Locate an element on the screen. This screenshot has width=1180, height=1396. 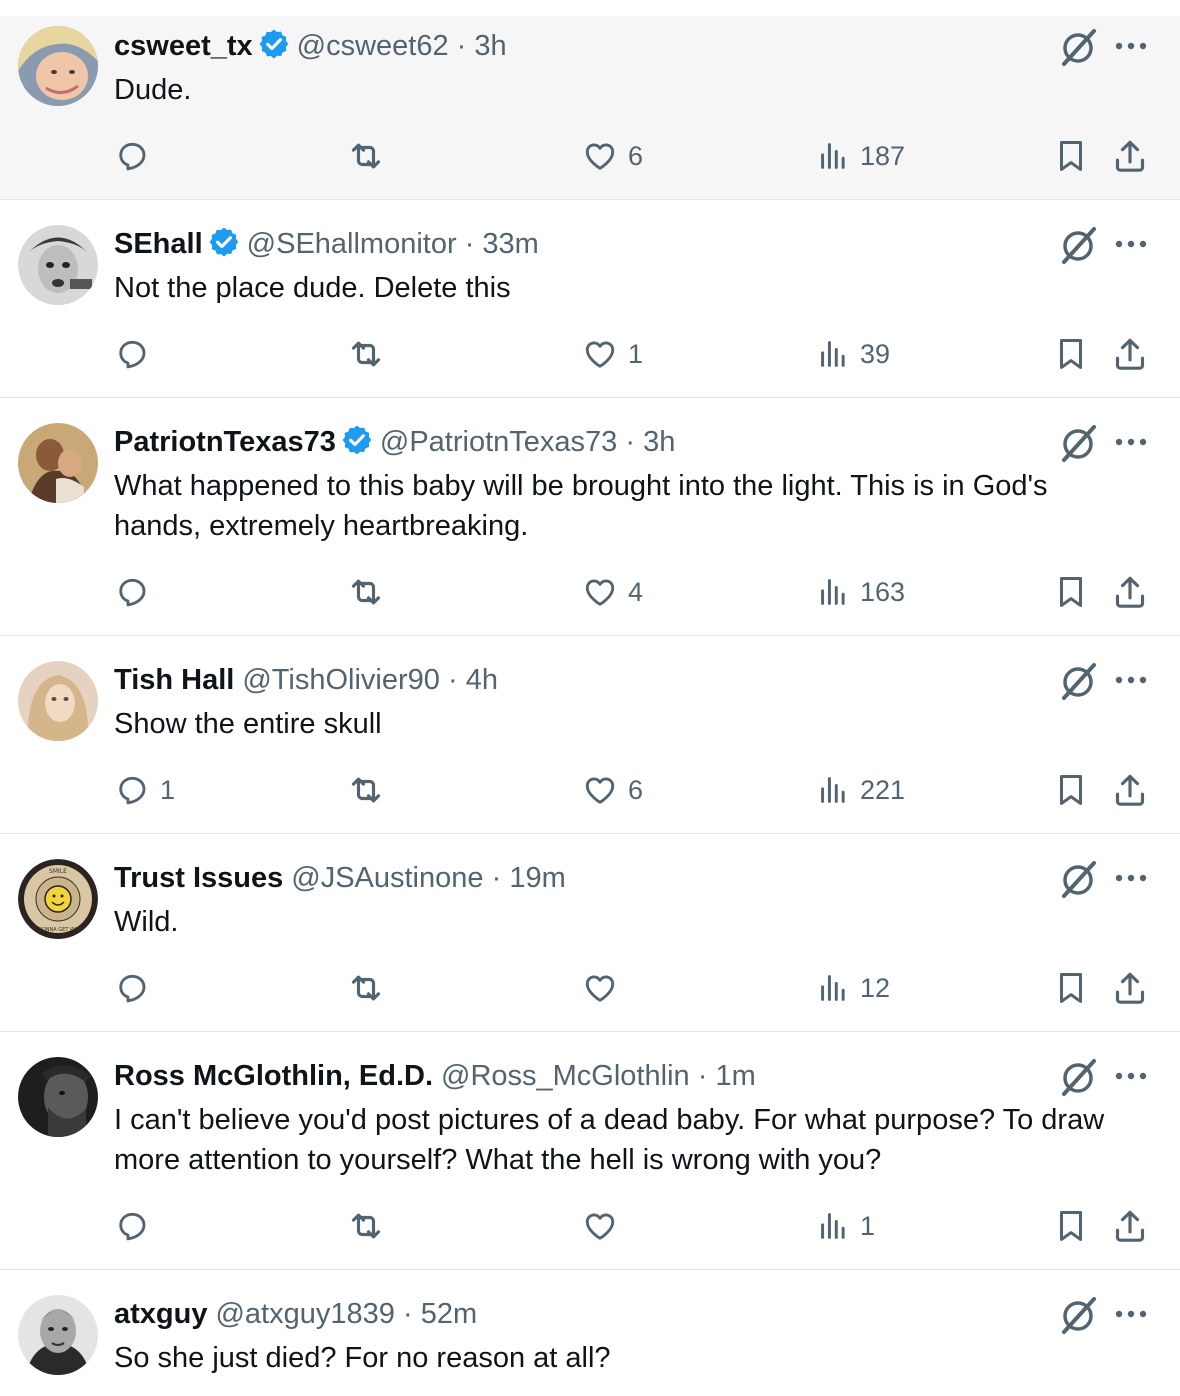
tweet-text: Not the place dude. Delete this is located at coordinates (312, 288).